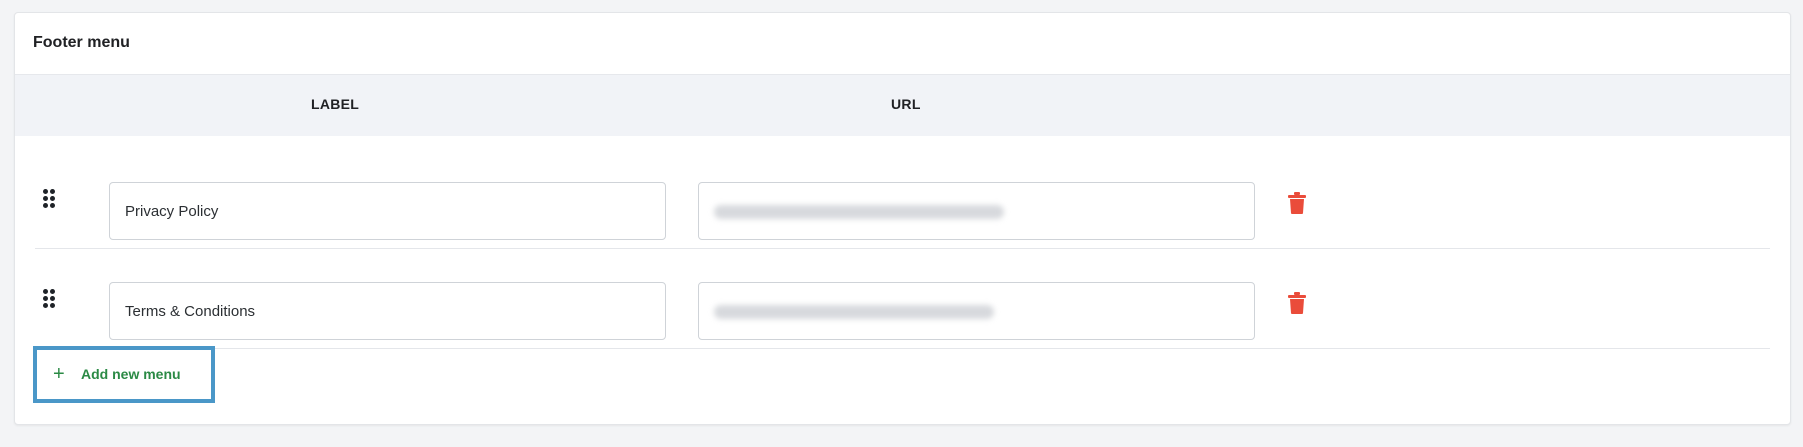 The width and height of the screenshot is (1803, 447). I want to click on section-title: Footer menu, so click(81, 42).